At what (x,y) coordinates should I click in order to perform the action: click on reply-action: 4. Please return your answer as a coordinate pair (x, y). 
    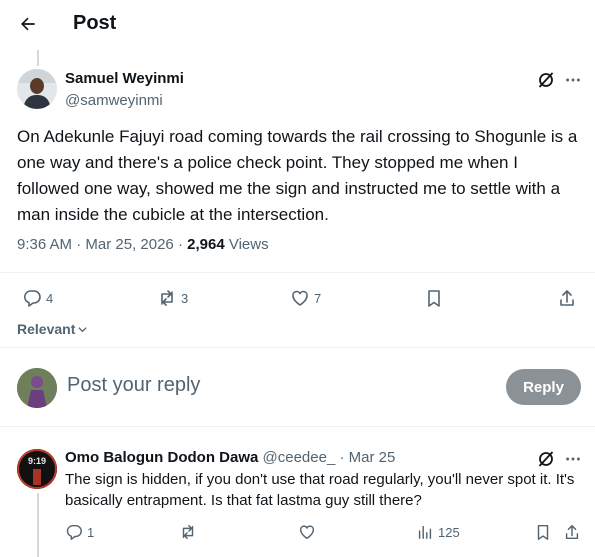
    Looking at the image, I should click on (37, 298).